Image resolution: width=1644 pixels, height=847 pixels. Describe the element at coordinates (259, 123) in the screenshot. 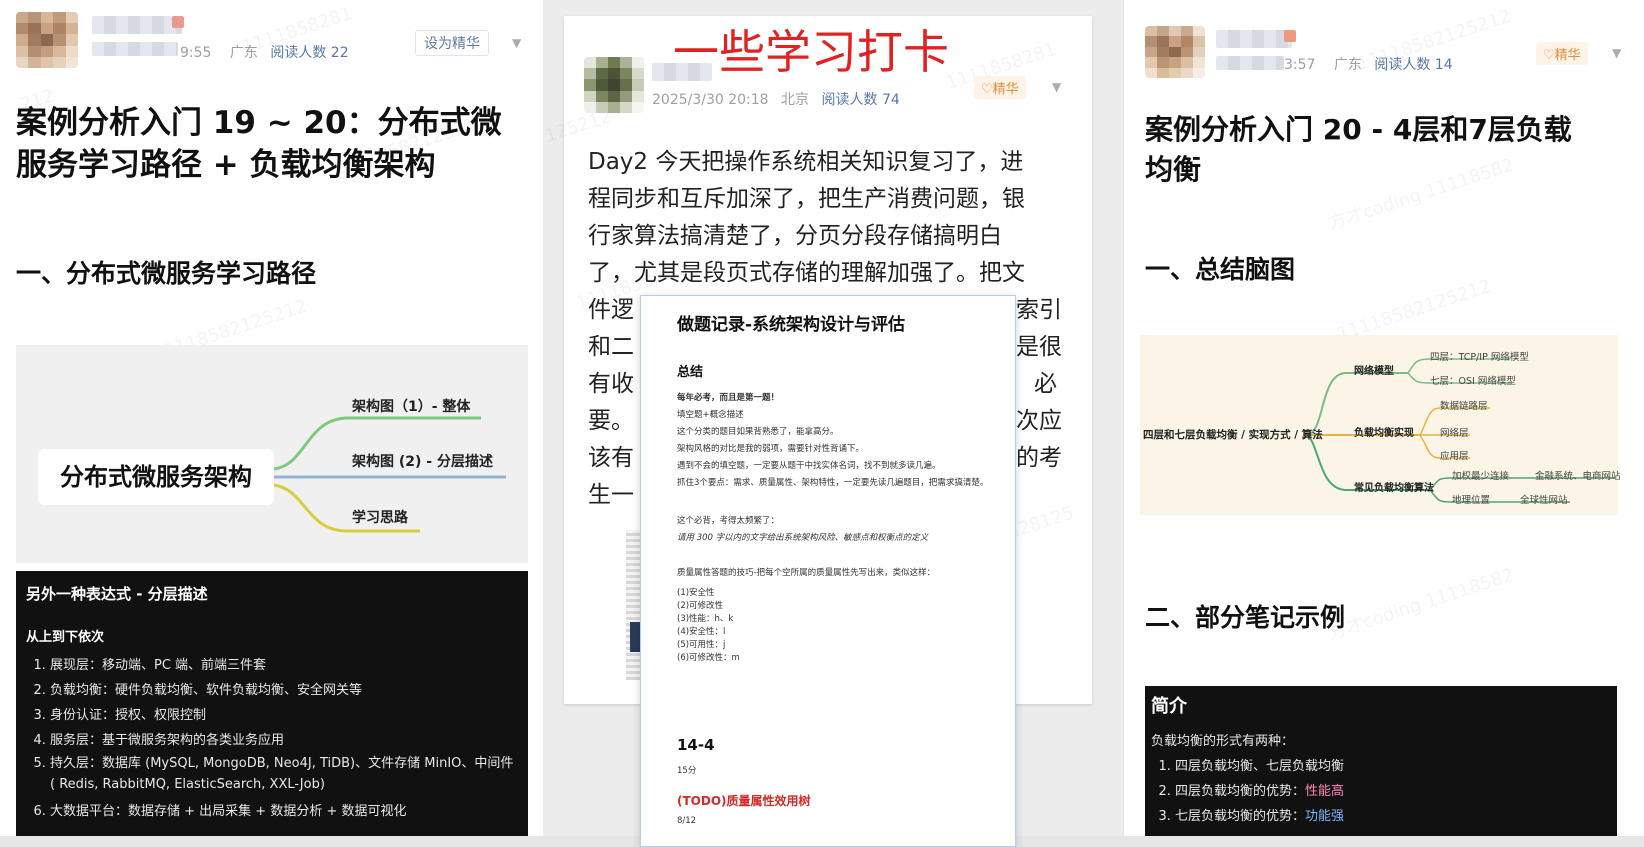

I see `title-line: 案例分析入门 19 ~ 20：分布式微` at that location.